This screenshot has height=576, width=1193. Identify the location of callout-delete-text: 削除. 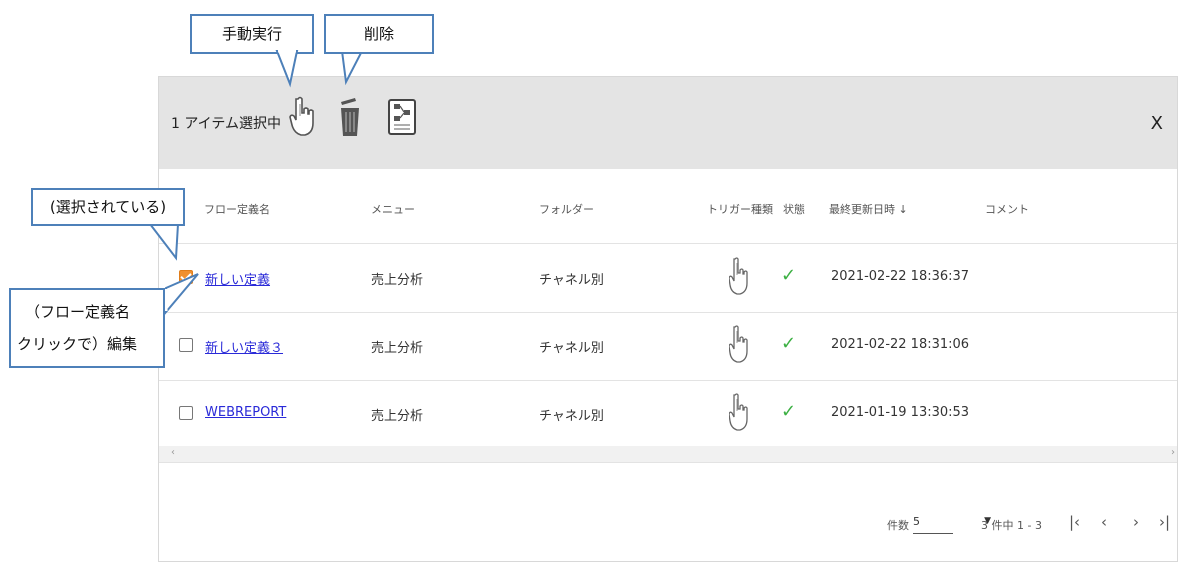
(378, 34).